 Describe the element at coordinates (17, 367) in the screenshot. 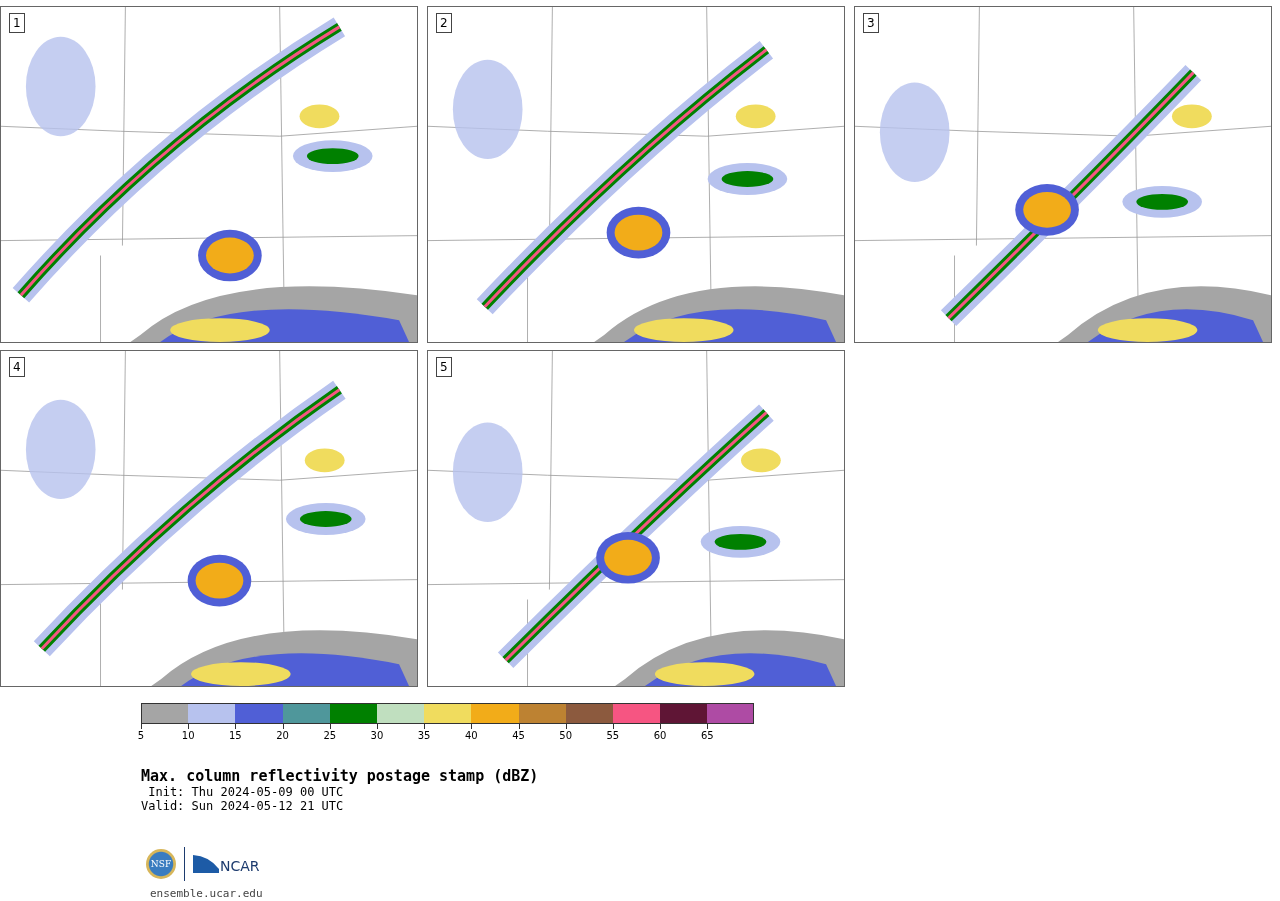

I see `panel-number: 4` at that location.